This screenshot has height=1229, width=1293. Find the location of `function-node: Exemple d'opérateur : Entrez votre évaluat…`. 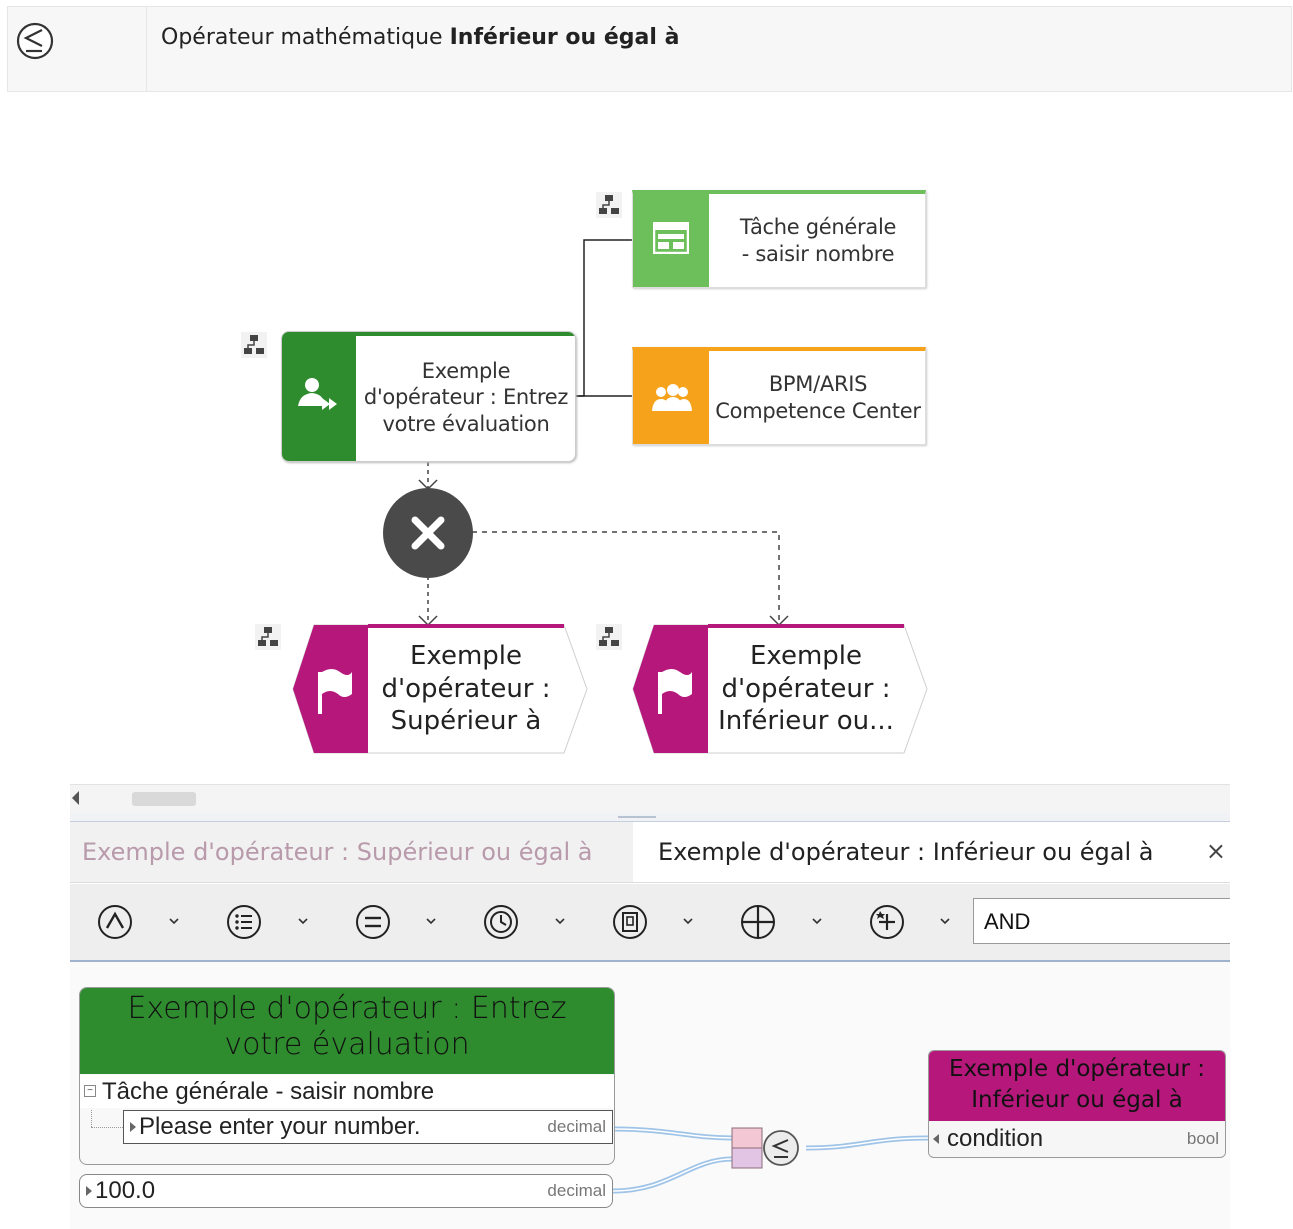

function-node: Exemple d'opérateur : Entrez votre évaluat… is located at coordinates (428, 396).